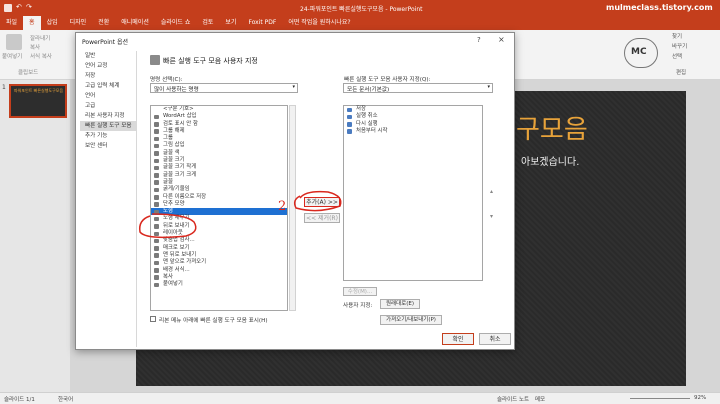  I want to click on add-button-circle-annotation, so click(317, 201).